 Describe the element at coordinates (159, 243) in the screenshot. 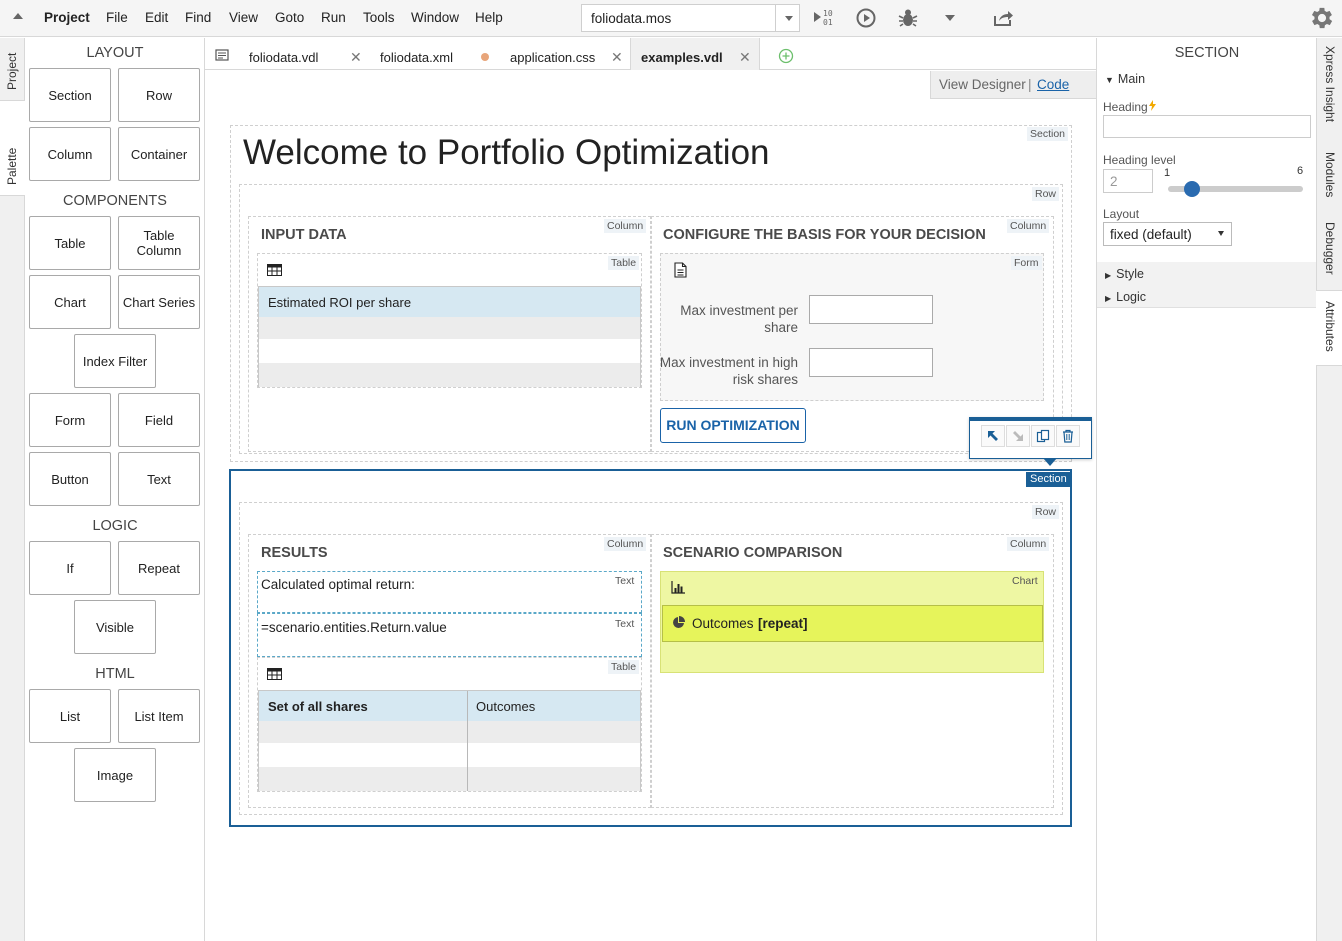

I see `palette-table-column: Table Column` at that location.